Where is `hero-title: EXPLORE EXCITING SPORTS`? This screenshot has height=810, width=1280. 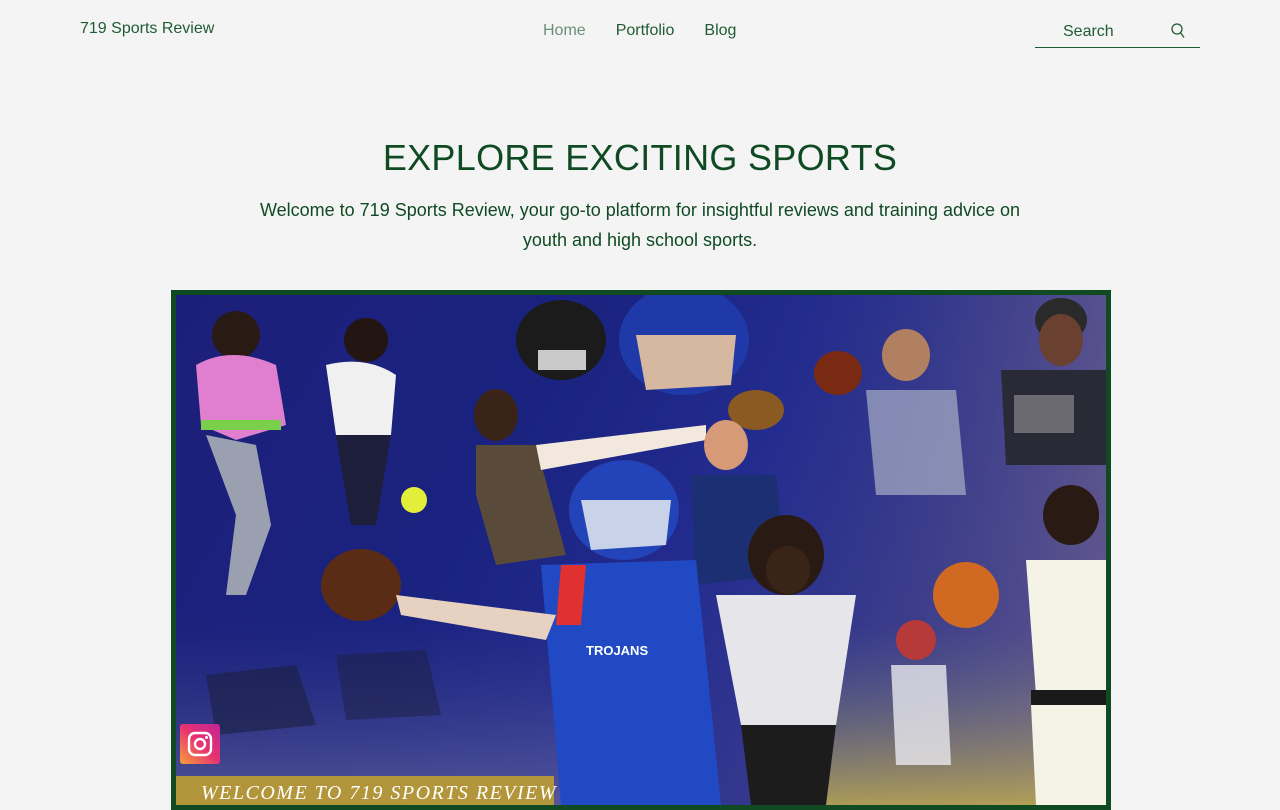
hero-title: EXPLORE EXCITING SPORTS is located at coordinates (640, 157).